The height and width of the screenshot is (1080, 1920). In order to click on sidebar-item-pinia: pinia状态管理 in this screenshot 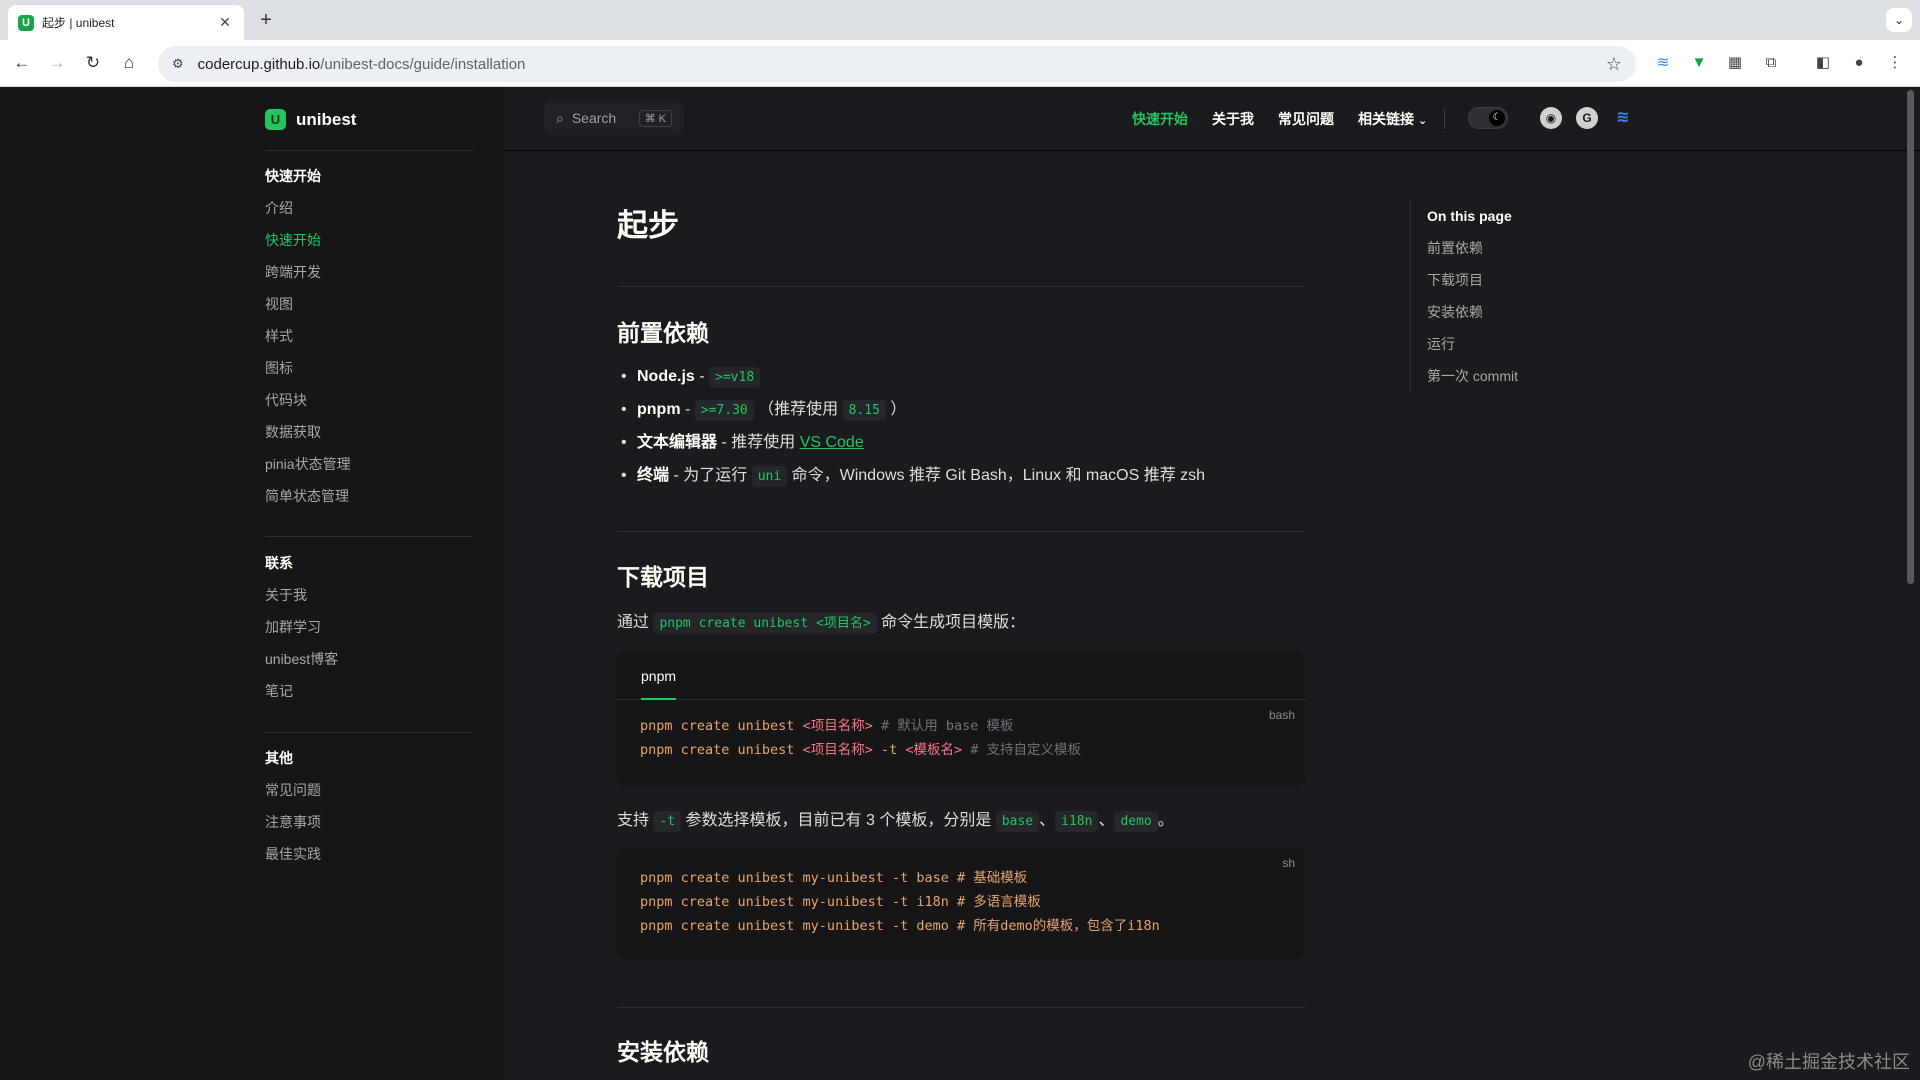, I will do `click(375, 464)`.